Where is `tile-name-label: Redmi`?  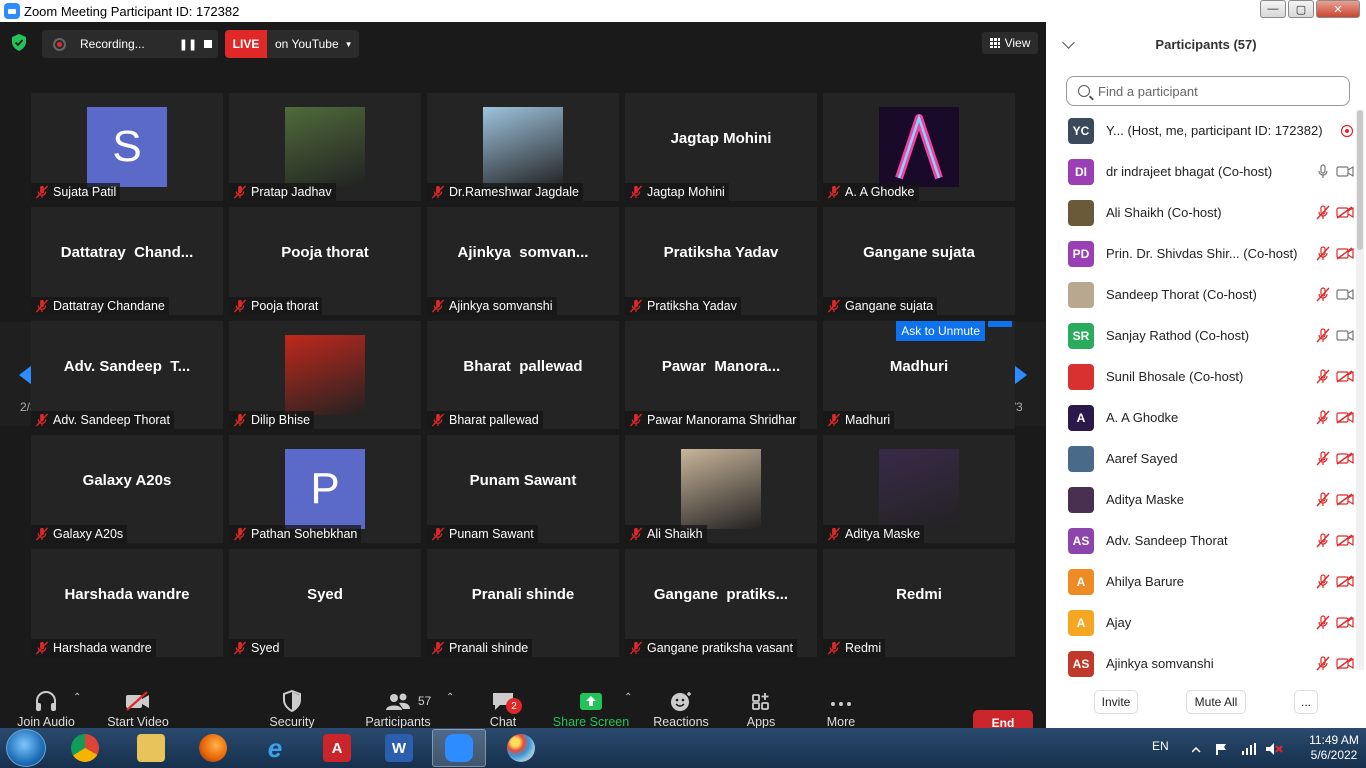 tile-name-label: Redmi is located at coordinates (854, 648).